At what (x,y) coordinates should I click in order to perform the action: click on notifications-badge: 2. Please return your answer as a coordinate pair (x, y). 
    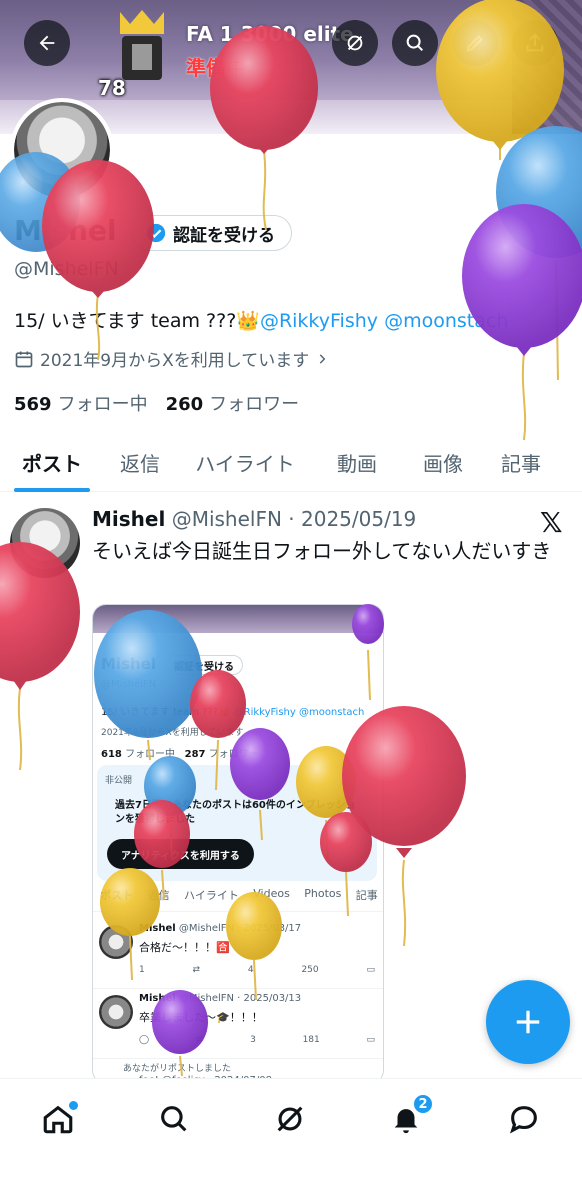
    Looking at the image, I should click on (423, 1104).